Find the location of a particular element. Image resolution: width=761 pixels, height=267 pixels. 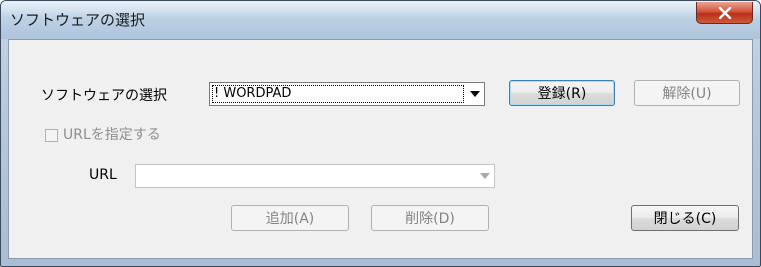

add-button: 追加(A) is located at coordinates (290, 218).